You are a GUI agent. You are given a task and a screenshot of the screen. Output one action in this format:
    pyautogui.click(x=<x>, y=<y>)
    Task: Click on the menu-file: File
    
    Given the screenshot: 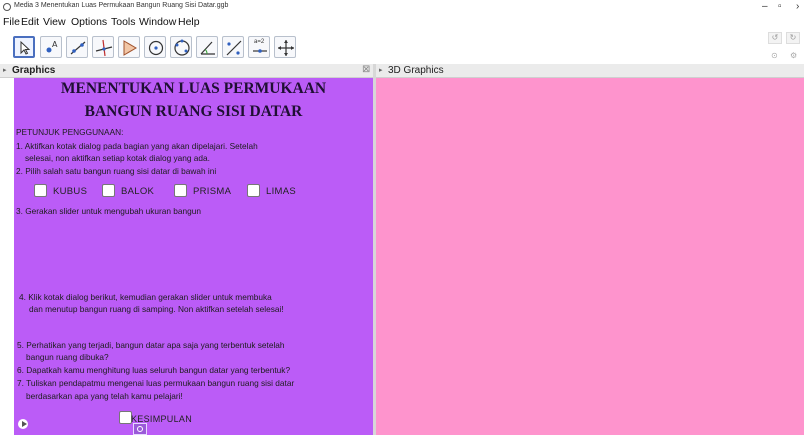 What is the action you would take?
    pyautogui.click(x=11, y=22)
    